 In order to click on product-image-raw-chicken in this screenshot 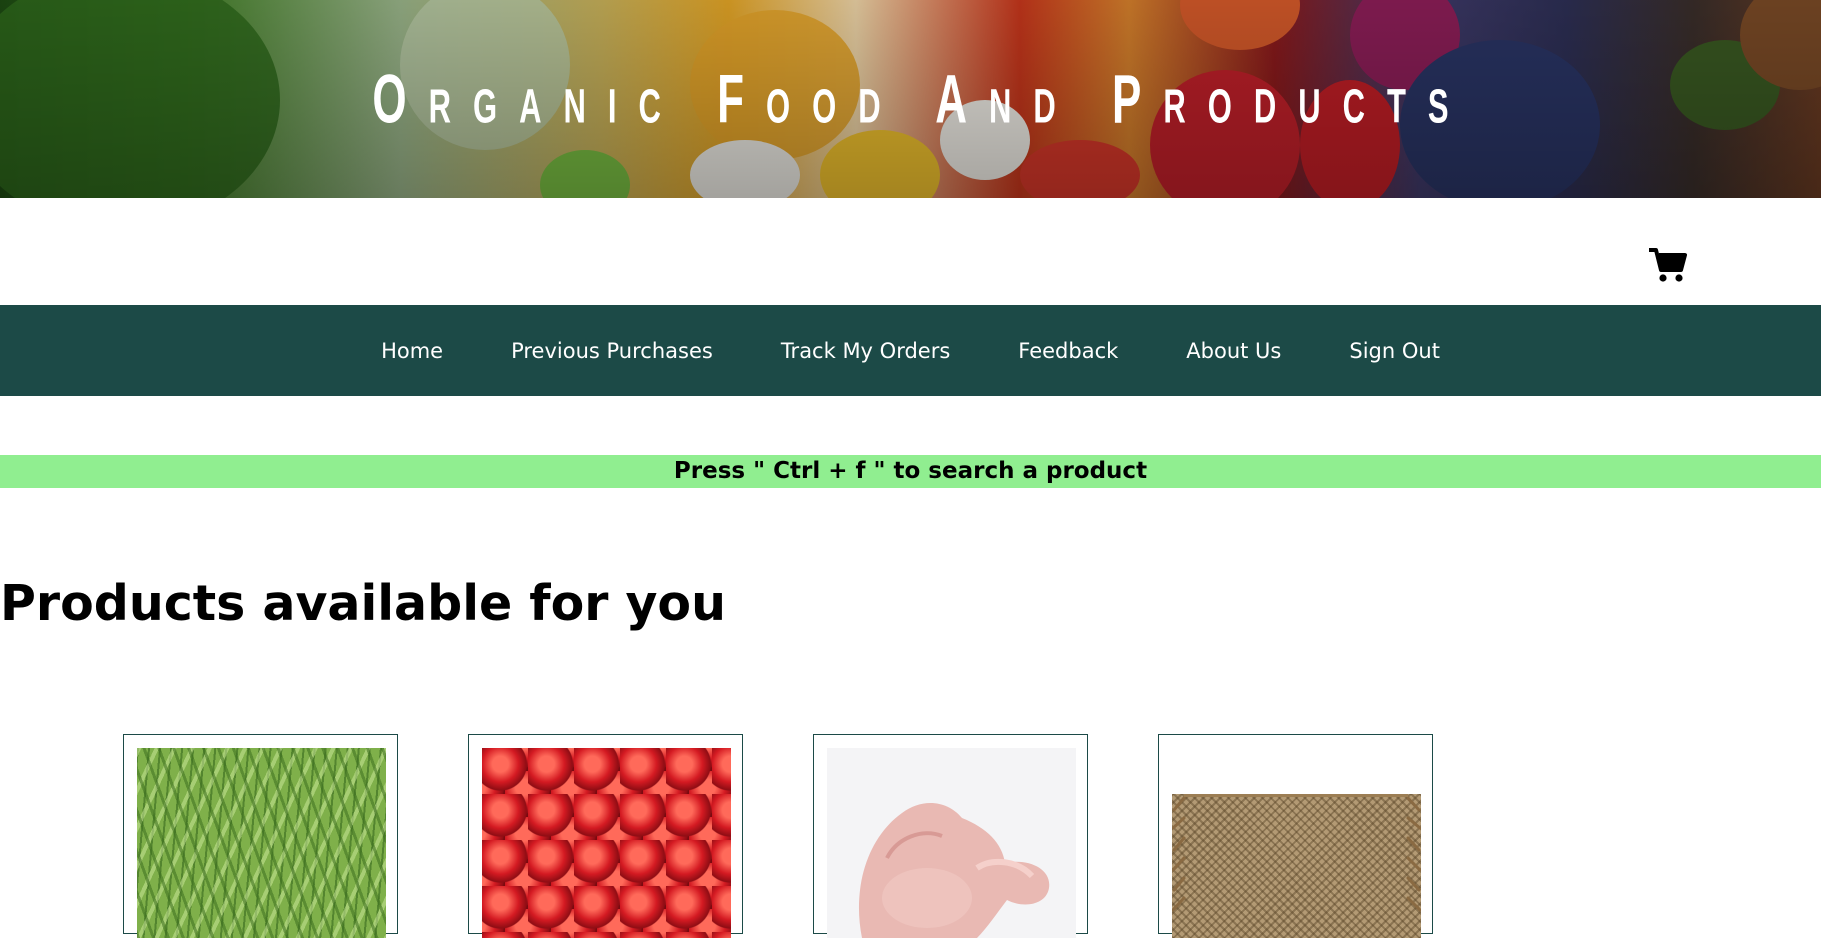, I will do `click(951, 843)`.